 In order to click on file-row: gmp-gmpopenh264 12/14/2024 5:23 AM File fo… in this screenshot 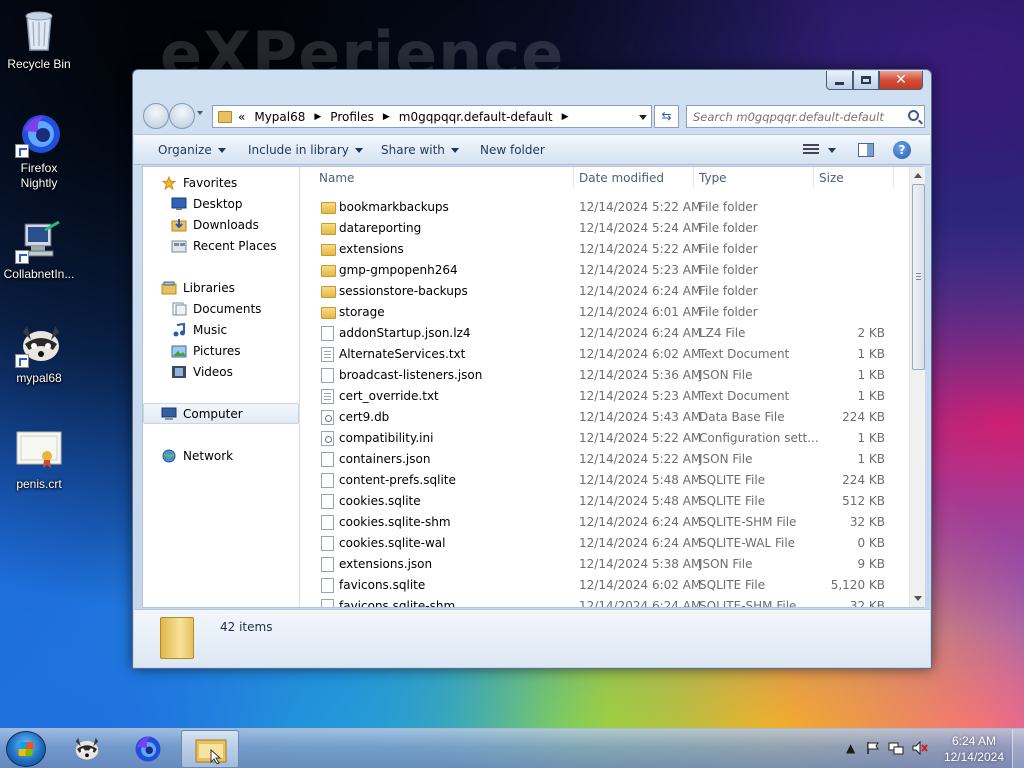, I will do `click(605, 270)`.